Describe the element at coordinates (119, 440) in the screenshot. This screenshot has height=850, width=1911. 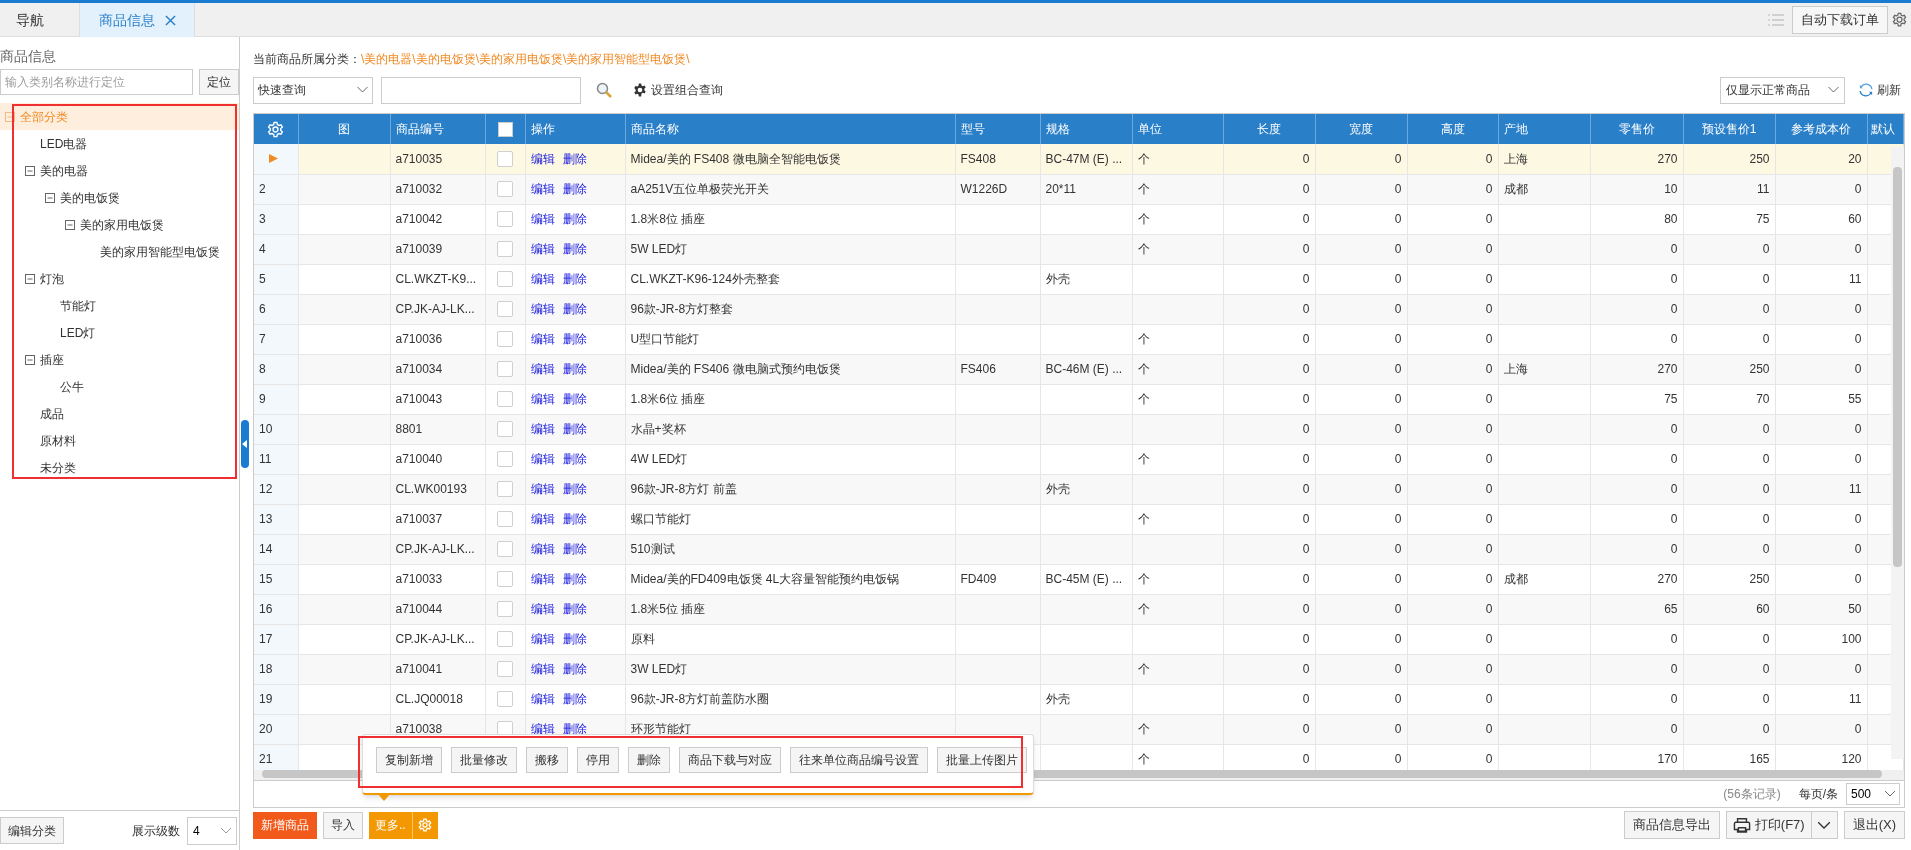
I see `tree-item: 原材料` at that location.